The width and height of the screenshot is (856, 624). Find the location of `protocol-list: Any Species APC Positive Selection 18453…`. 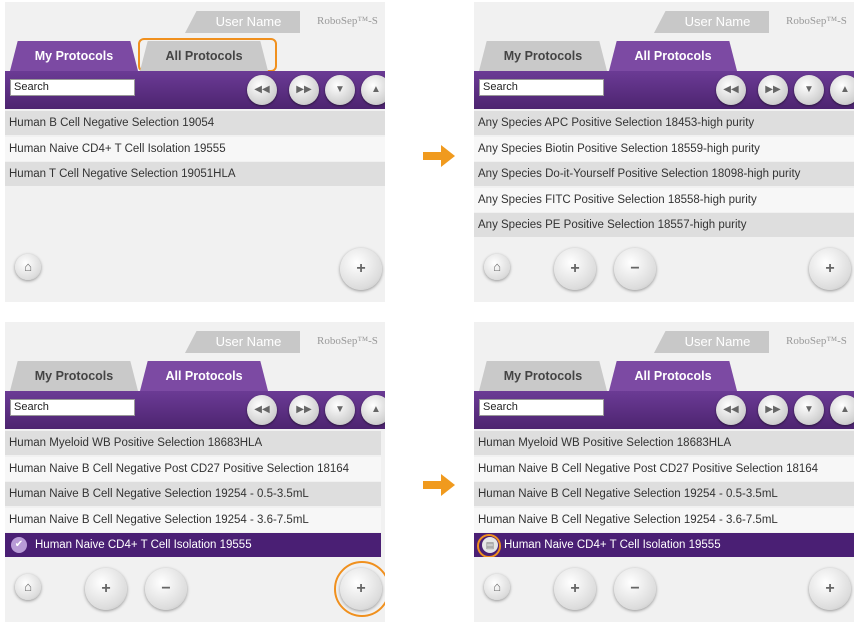

protocol-list: Any Species APC Positive Selection 18453… is located at coordinates (664, 175).